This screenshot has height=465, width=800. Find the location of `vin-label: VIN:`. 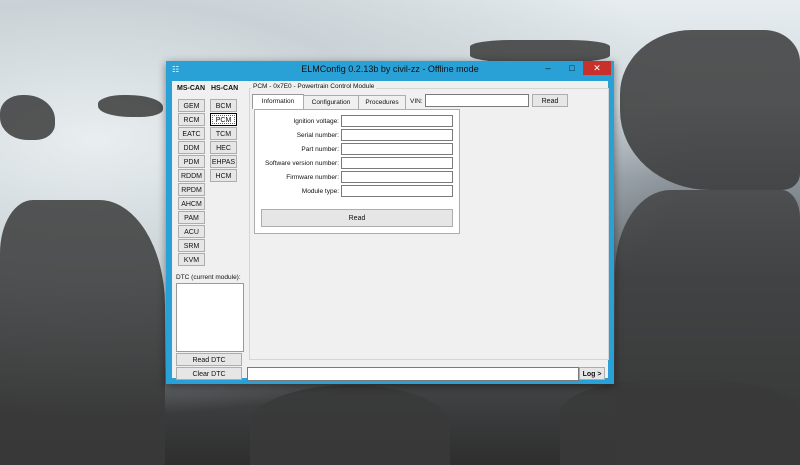

vin-label: VIN: is located at coordinates (416, 101).